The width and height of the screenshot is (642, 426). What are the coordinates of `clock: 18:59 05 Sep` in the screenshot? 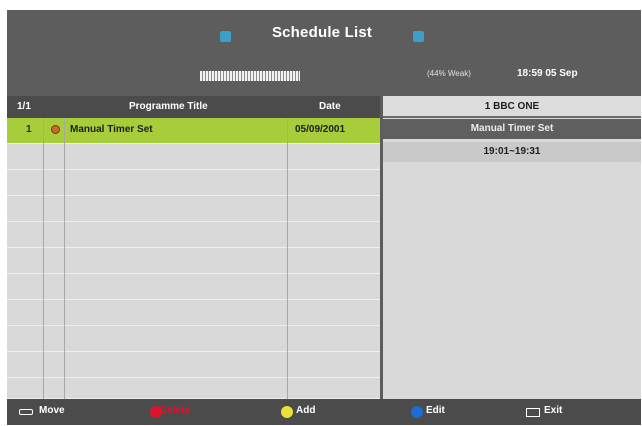 It's located at (547, 73).